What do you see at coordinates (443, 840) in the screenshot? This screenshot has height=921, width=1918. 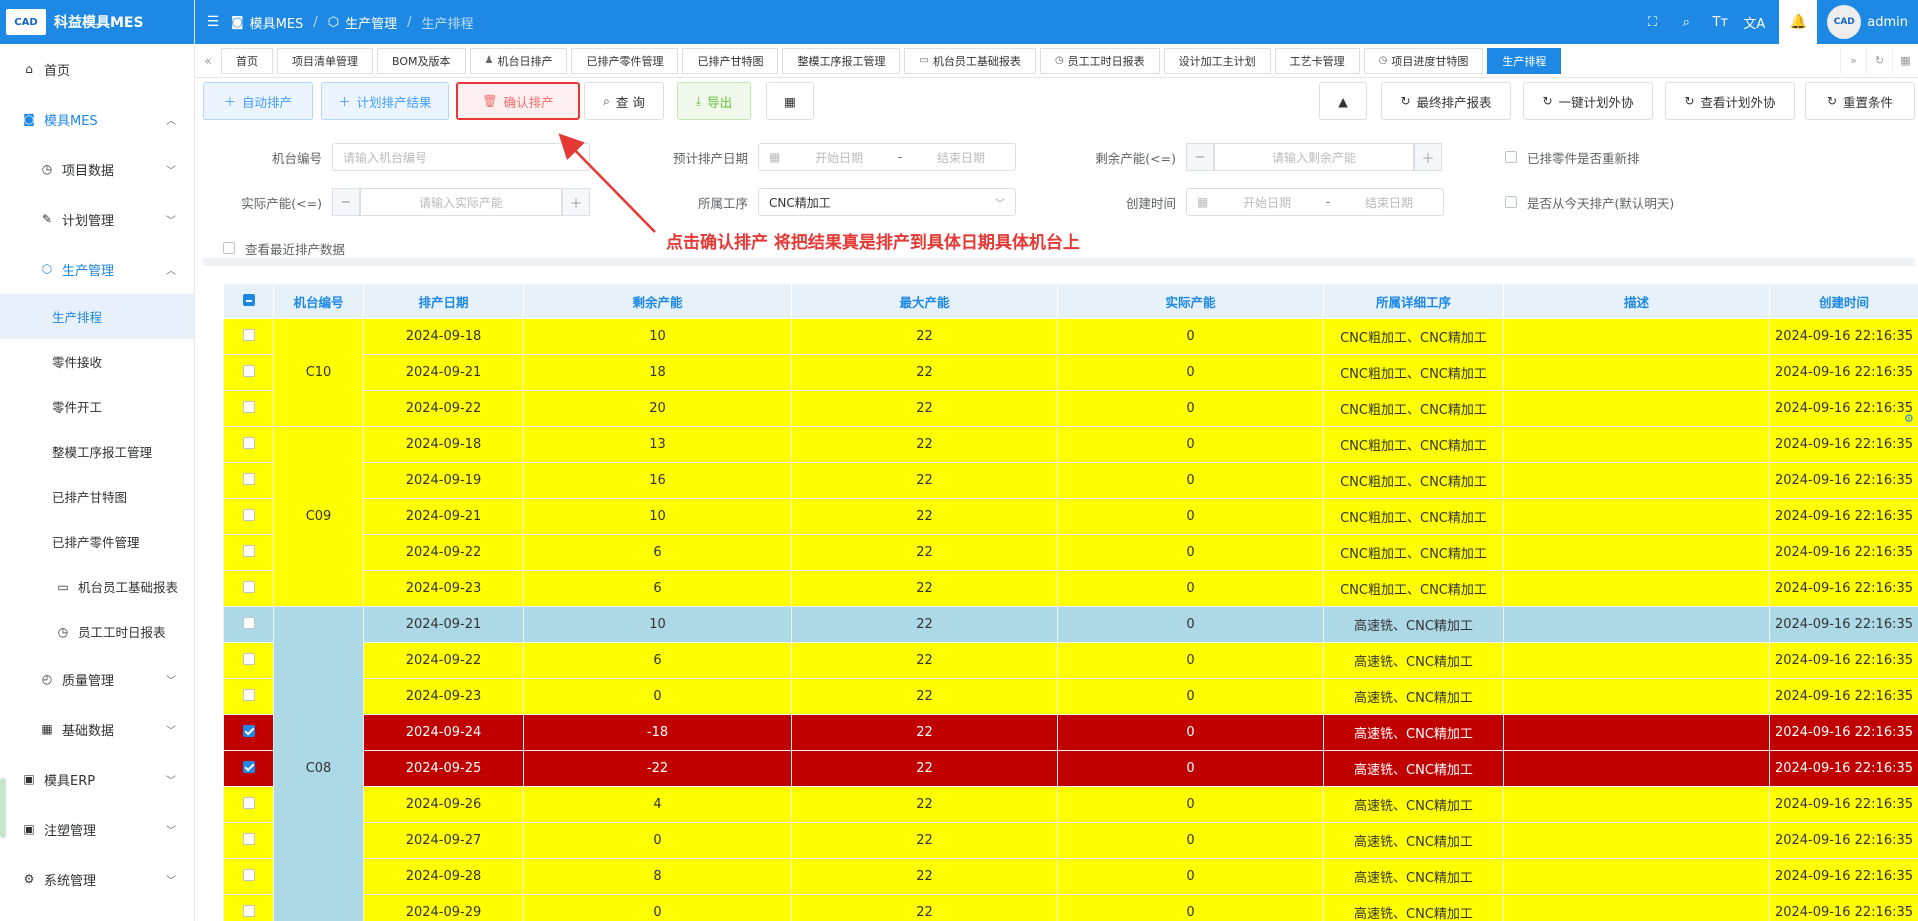 I see `cell-date: 2024-09-27` at bounding box center [443, 840].